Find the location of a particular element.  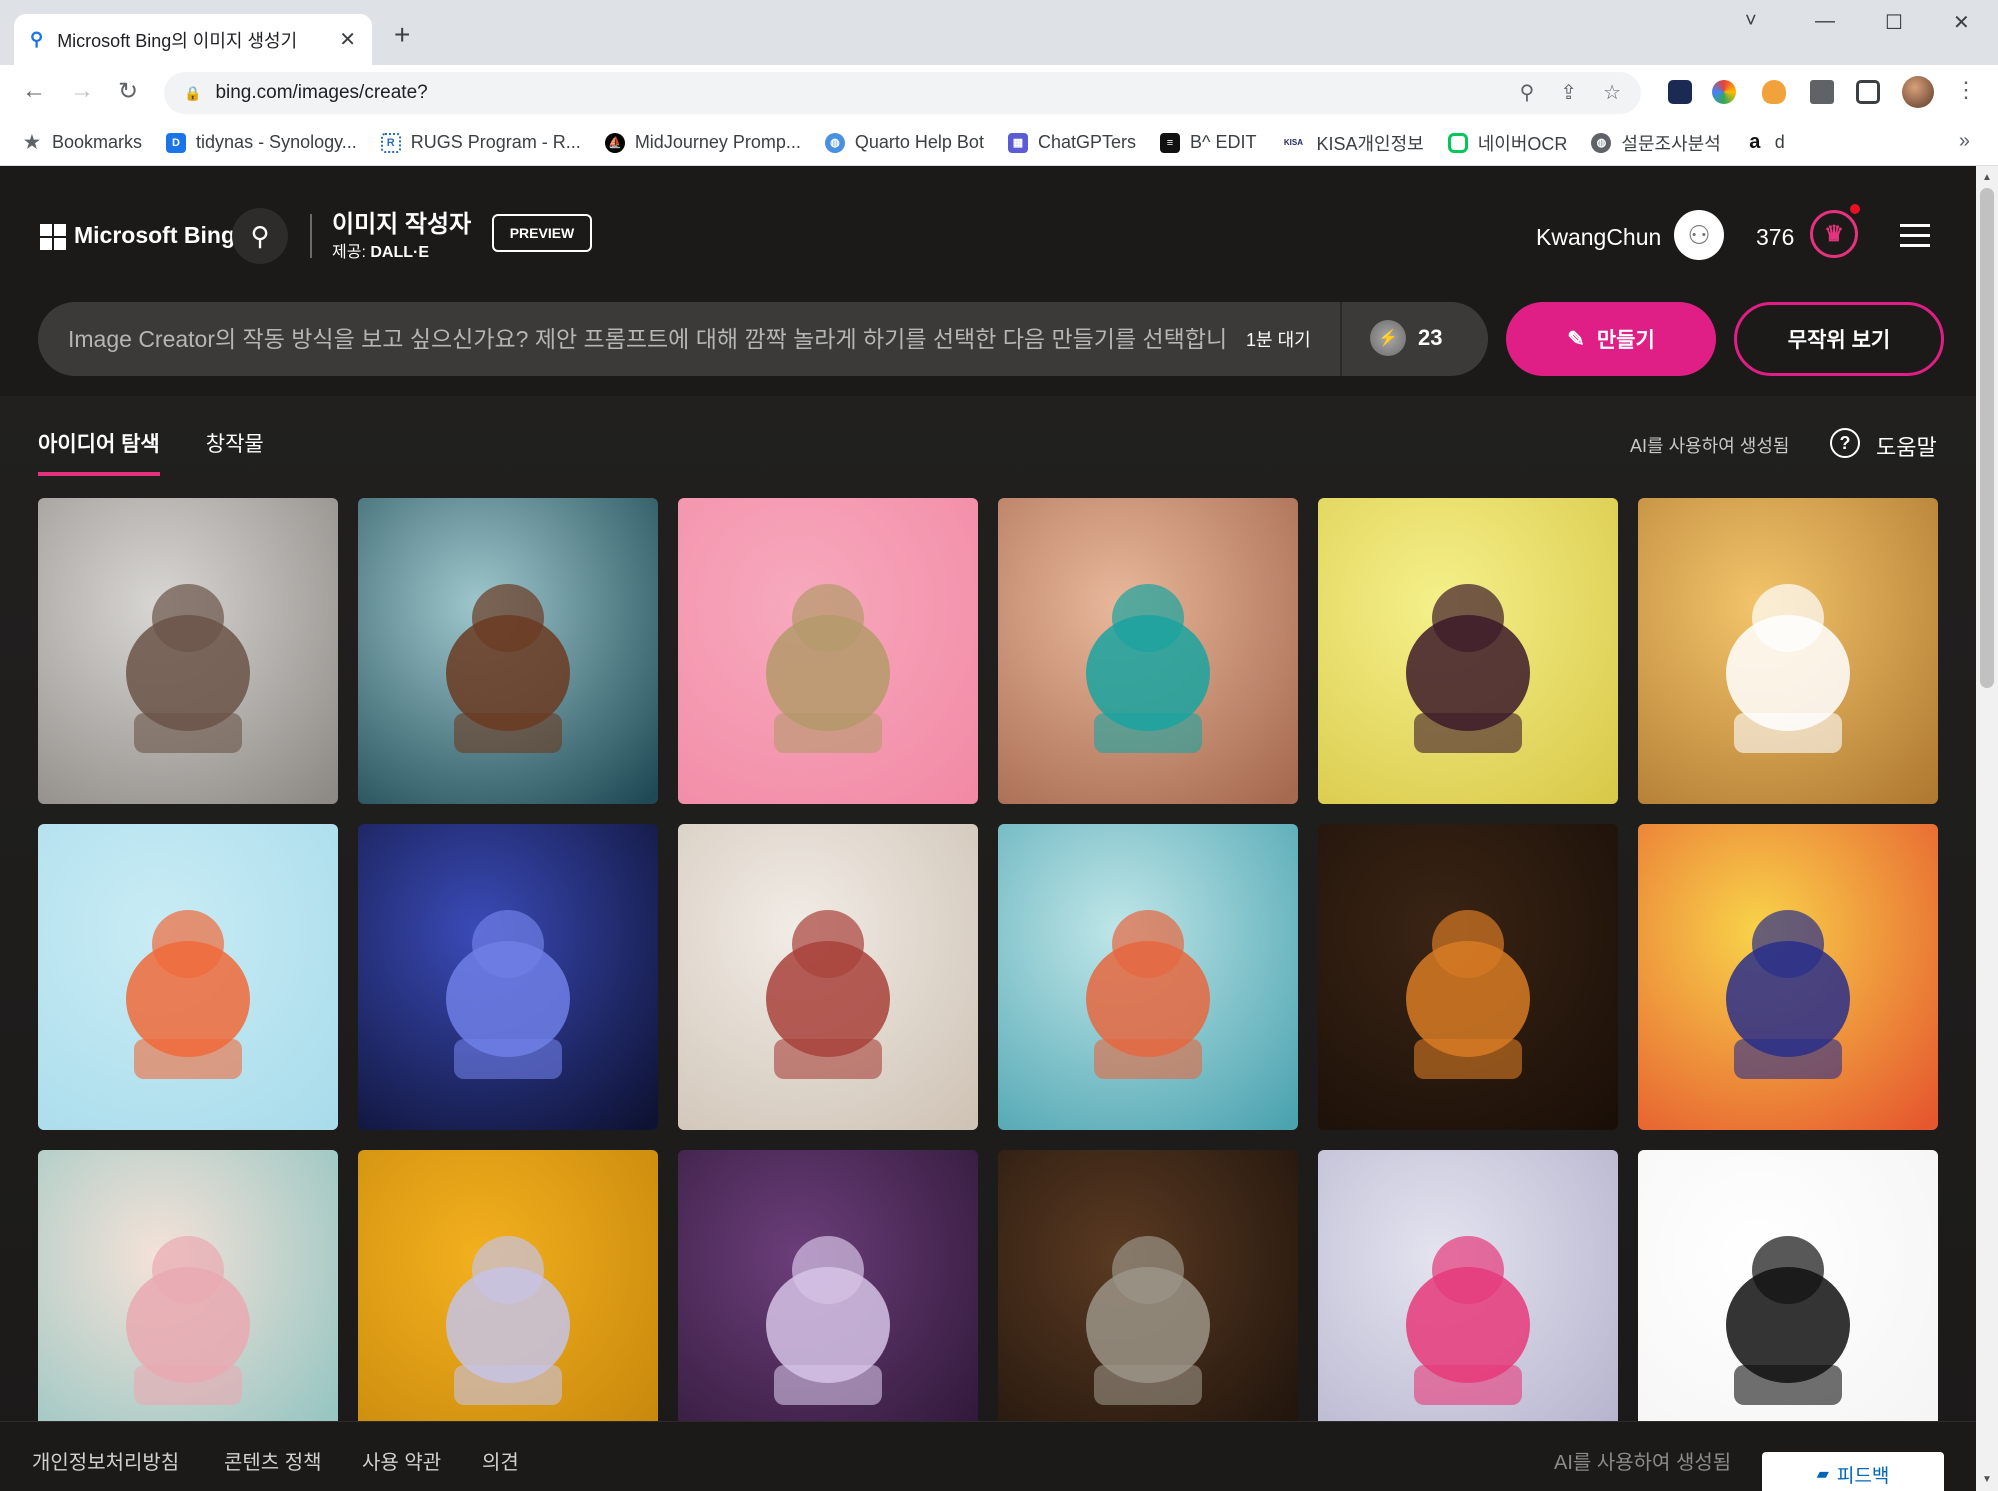

tab-creations: 창작물 is located at coordinates (235, 452).